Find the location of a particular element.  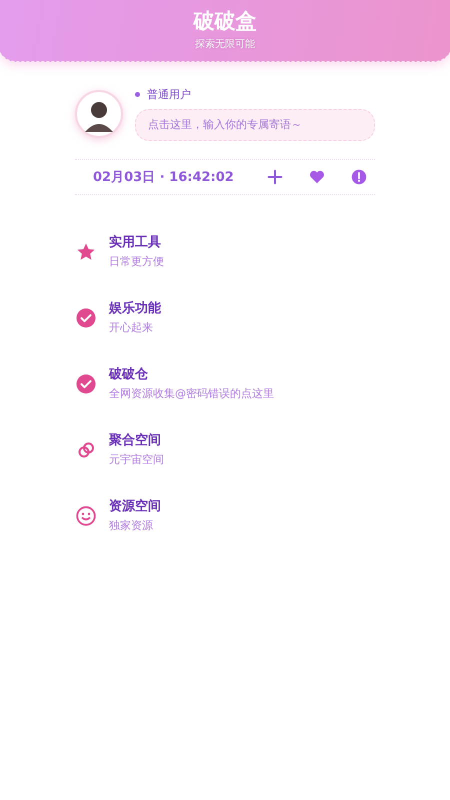

date-time: 02月03日 · 16:42:02 is located at coordinates (163, 177).